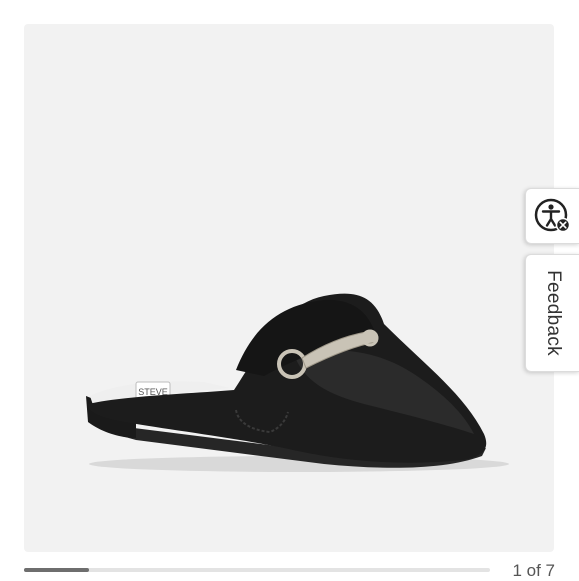 The image size is (579, 581). Describe the element at coordinates (257, 570) in the screenshot. I see `gallery-progress-track` at that location.